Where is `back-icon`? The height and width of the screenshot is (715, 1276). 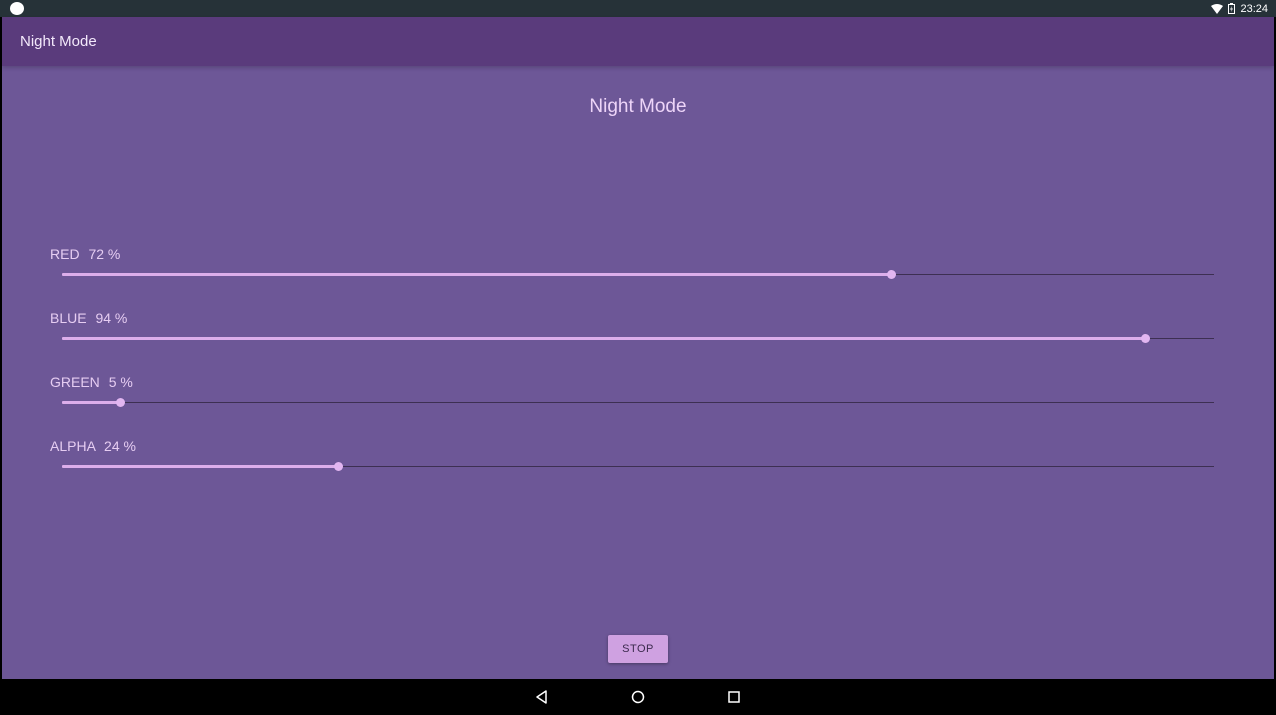
back-icon is located at coordinates (542, 697).